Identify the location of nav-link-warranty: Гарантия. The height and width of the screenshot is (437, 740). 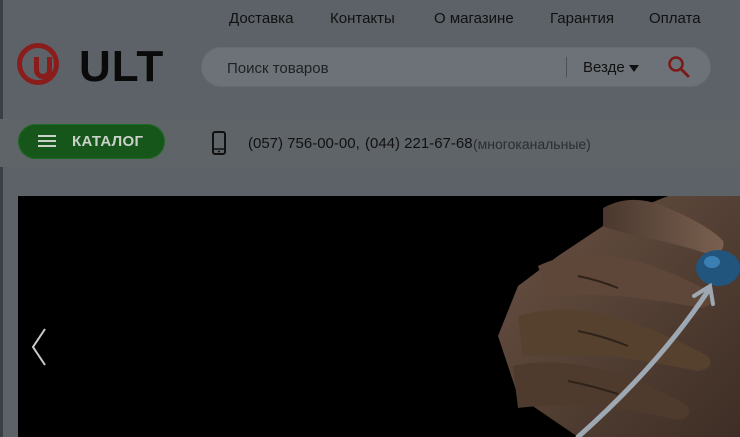
(582, 18).